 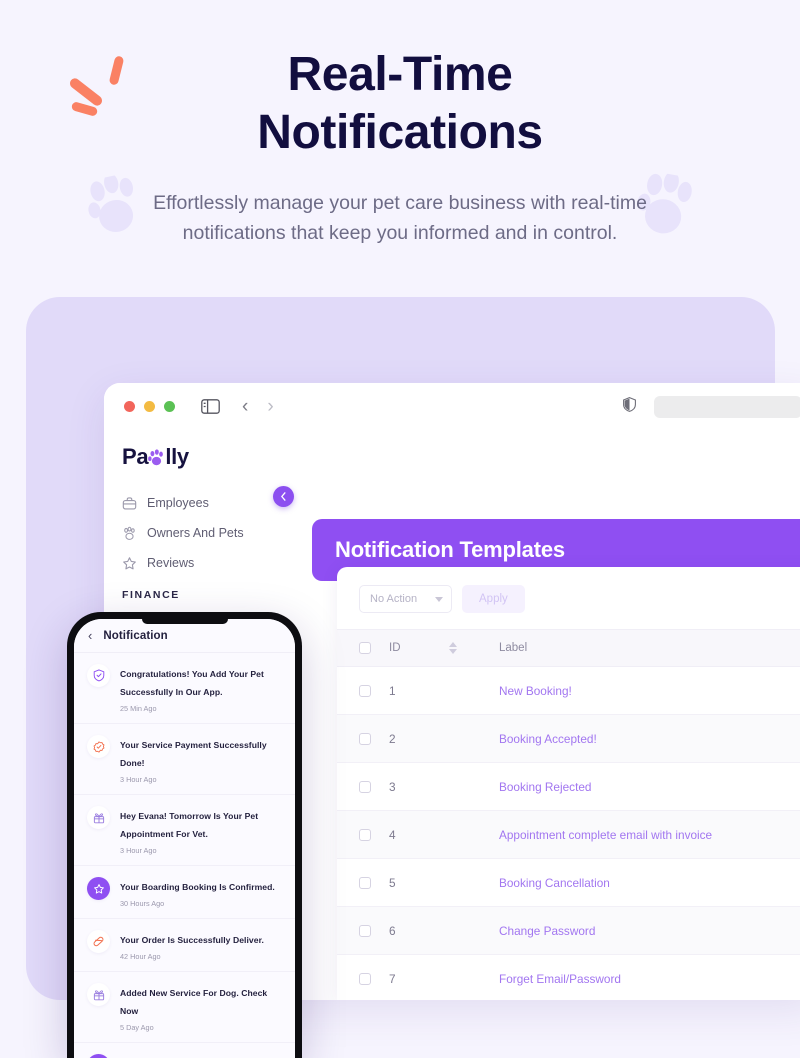 I want to click on row-id: 2, so click(x=444, y=738).